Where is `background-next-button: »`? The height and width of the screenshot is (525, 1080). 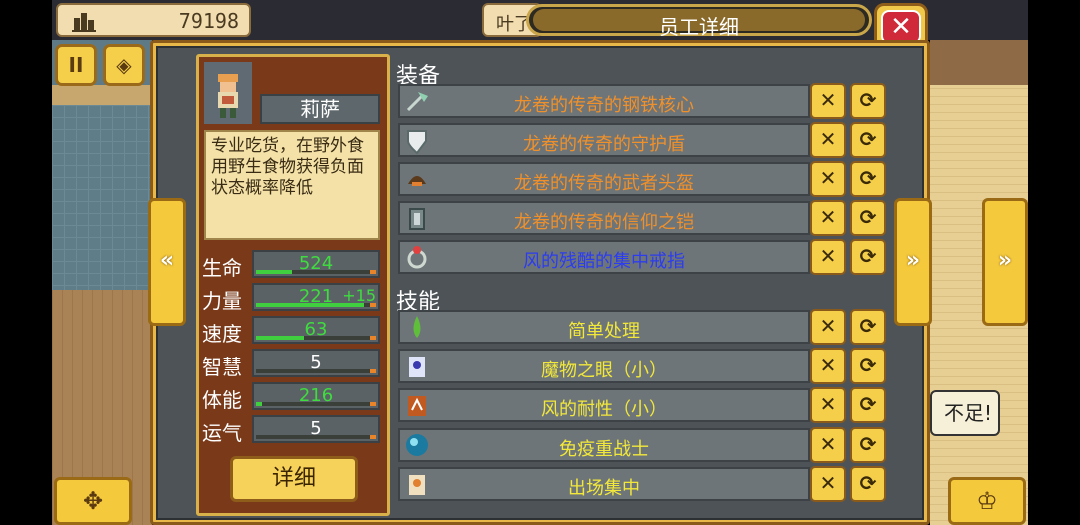
background-next-button: » is located at coordinates (1005, 262).